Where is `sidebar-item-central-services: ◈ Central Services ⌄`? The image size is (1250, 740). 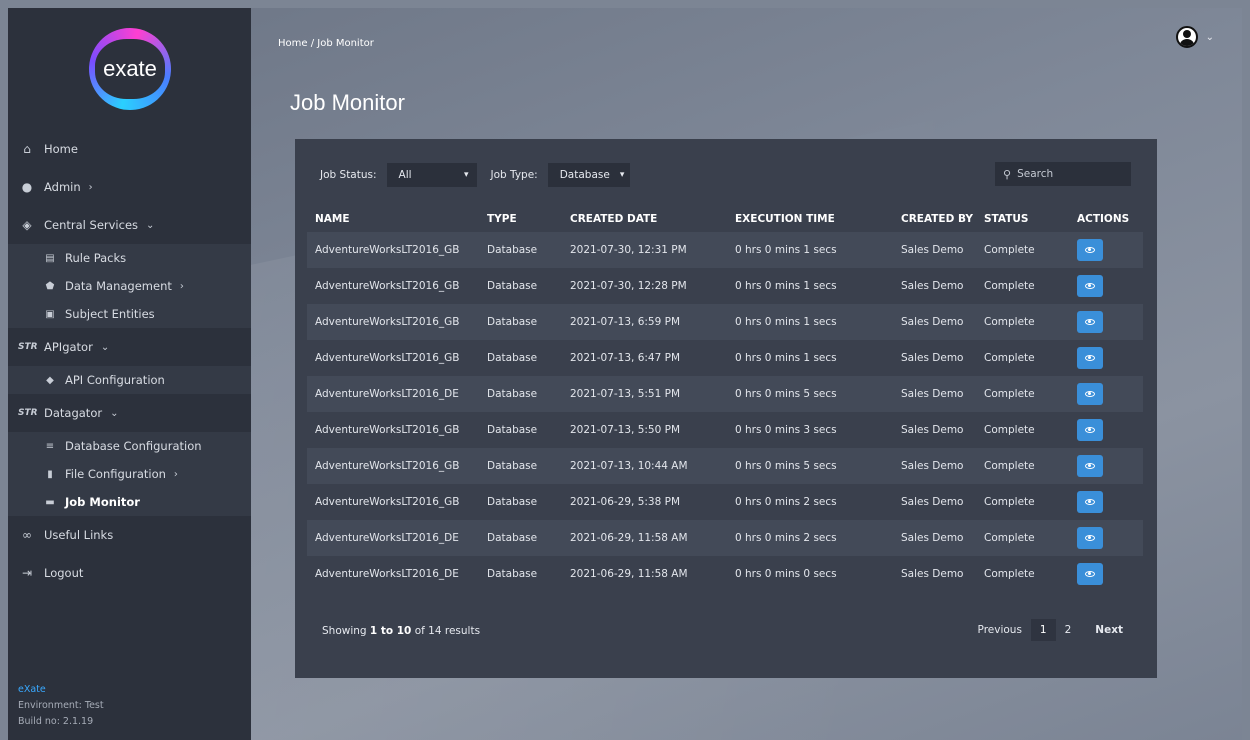
sidebar-item-central-services: ◈ Central Services ⌄ is located at coordinates (129, 225).